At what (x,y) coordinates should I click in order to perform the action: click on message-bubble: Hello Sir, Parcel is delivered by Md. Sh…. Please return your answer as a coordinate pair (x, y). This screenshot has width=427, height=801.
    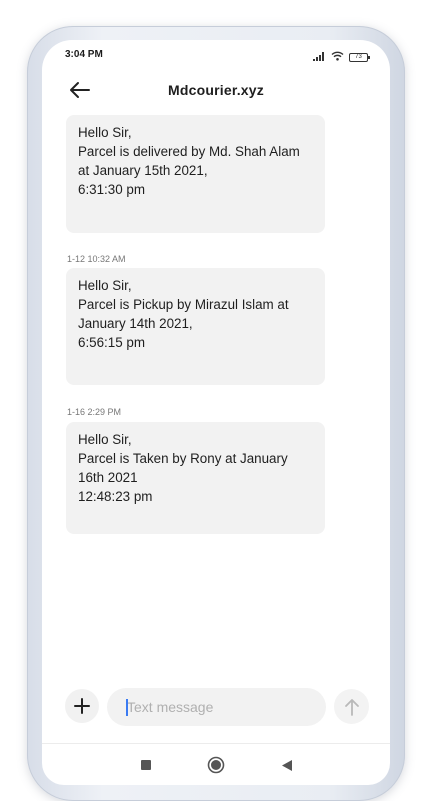
    Looking at the image, I should click on (195, 174).